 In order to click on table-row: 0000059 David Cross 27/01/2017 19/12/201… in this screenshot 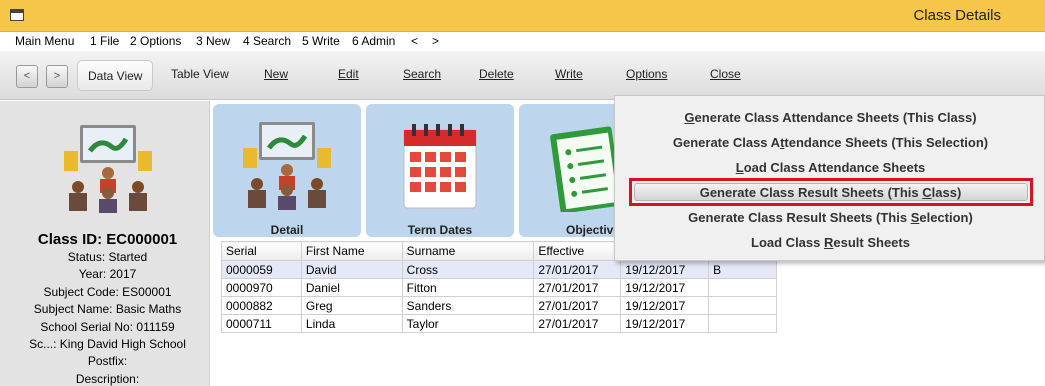, I will do `click(499, 269)`.